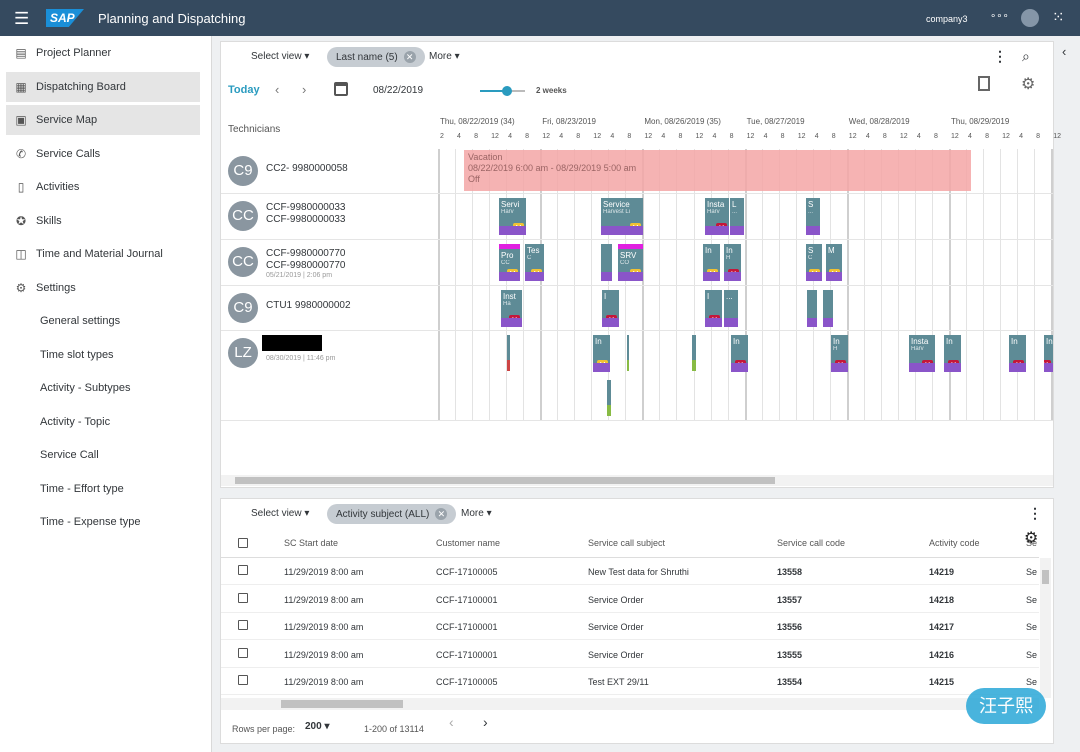  What do you see at coordinates (811, 543) in the screenshot?
I see `column-header: Service call code` at bounding box center [811, 543].